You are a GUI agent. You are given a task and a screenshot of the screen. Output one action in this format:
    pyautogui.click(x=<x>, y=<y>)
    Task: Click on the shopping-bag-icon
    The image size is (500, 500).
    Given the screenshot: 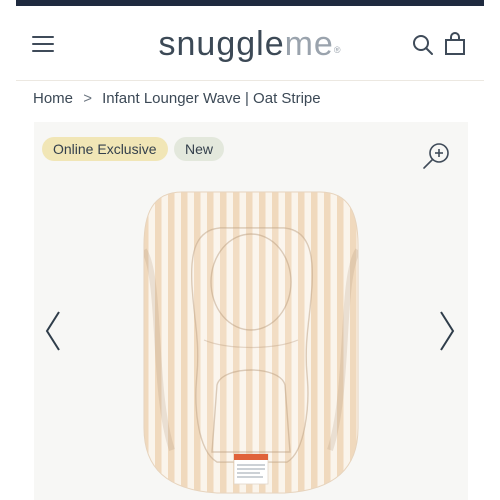 What is the action you would take?
    pyautogui.click(x=455, y=44)
    